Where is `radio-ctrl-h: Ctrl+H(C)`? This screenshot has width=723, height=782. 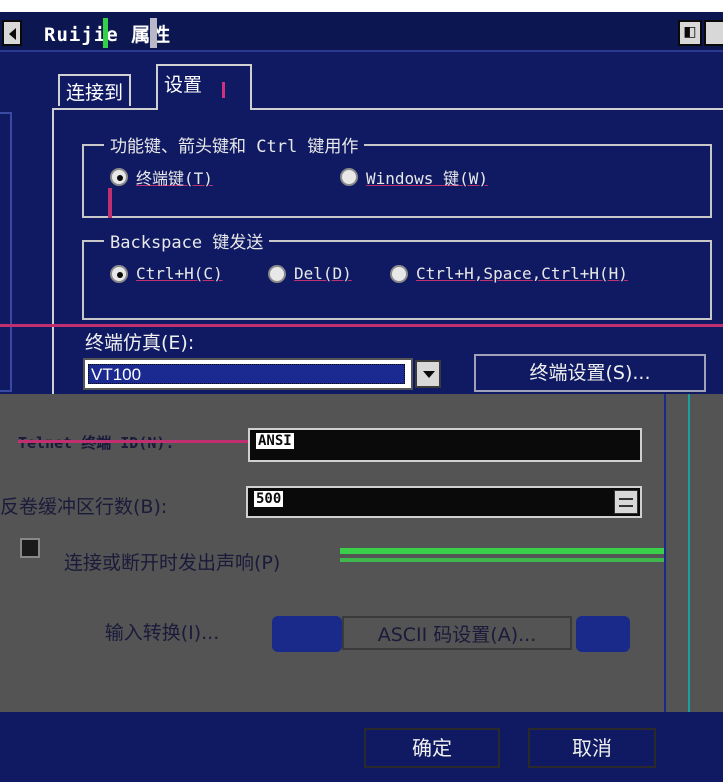
radio-ctrl-h: Ctrl+H(C) is located at coordinates (166, 273).